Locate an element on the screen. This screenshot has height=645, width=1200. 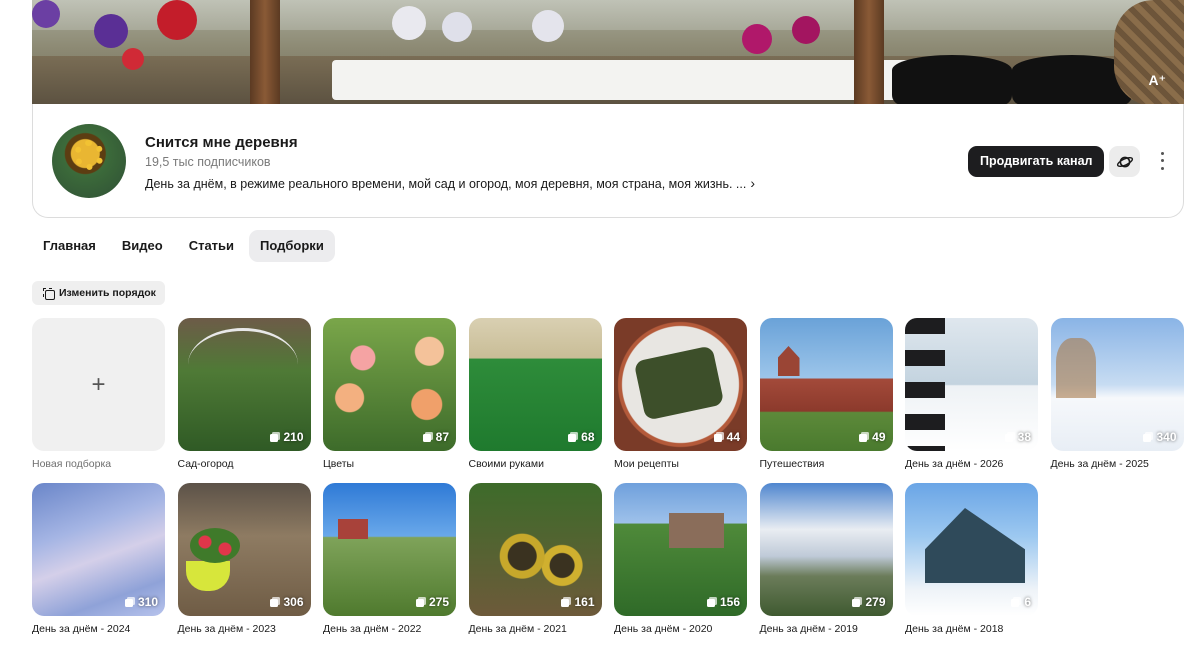
collection-label: День за днём - 2020 is located at coordinates (680, 629).